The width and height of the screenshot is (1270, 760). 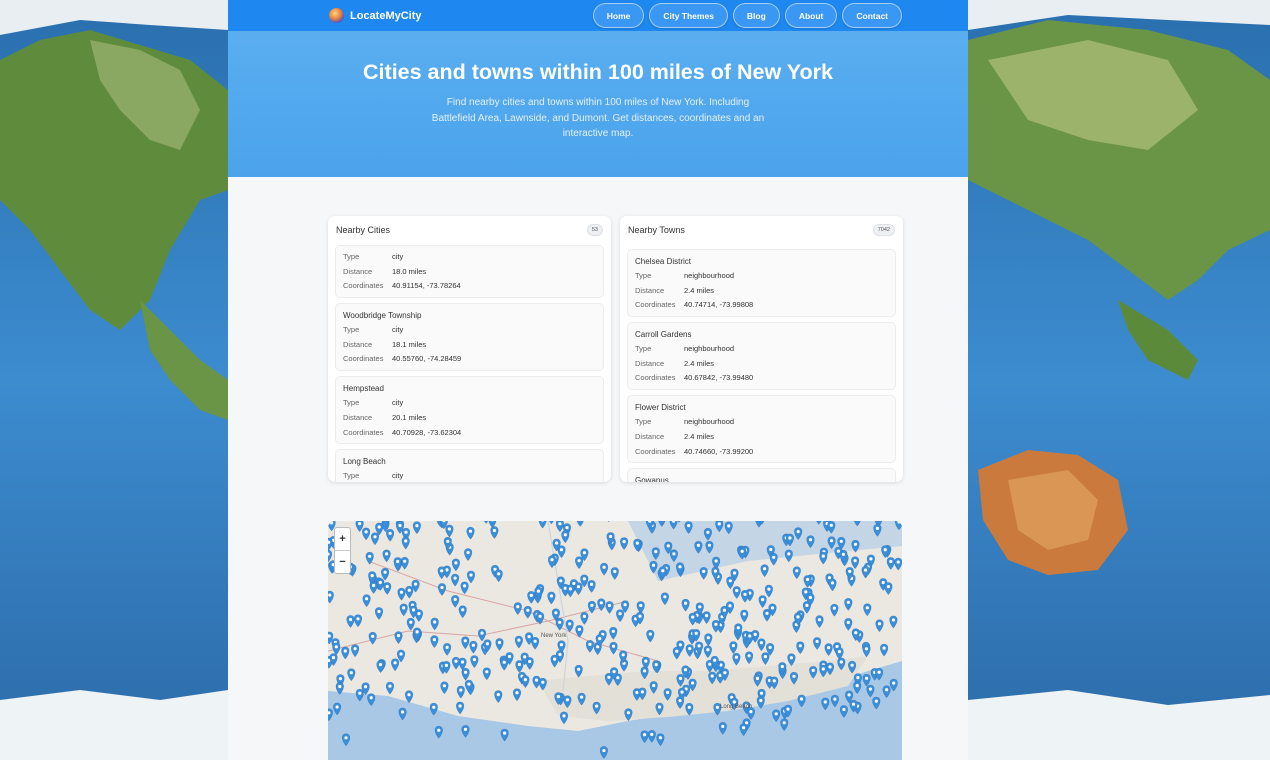 I want to click on map-zoom-control: + −, so click(x=342, y=550).